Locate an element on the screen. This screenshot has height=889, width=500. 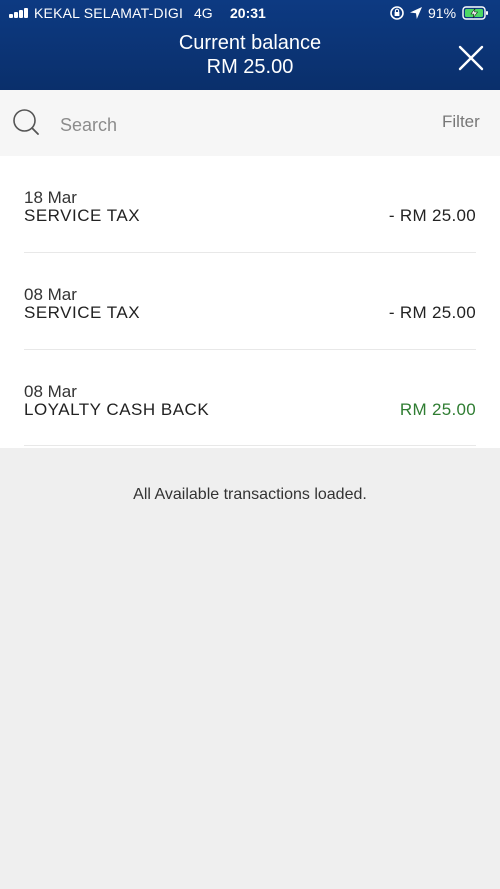
battery-charging-icon is located at coordinates (475, 13).